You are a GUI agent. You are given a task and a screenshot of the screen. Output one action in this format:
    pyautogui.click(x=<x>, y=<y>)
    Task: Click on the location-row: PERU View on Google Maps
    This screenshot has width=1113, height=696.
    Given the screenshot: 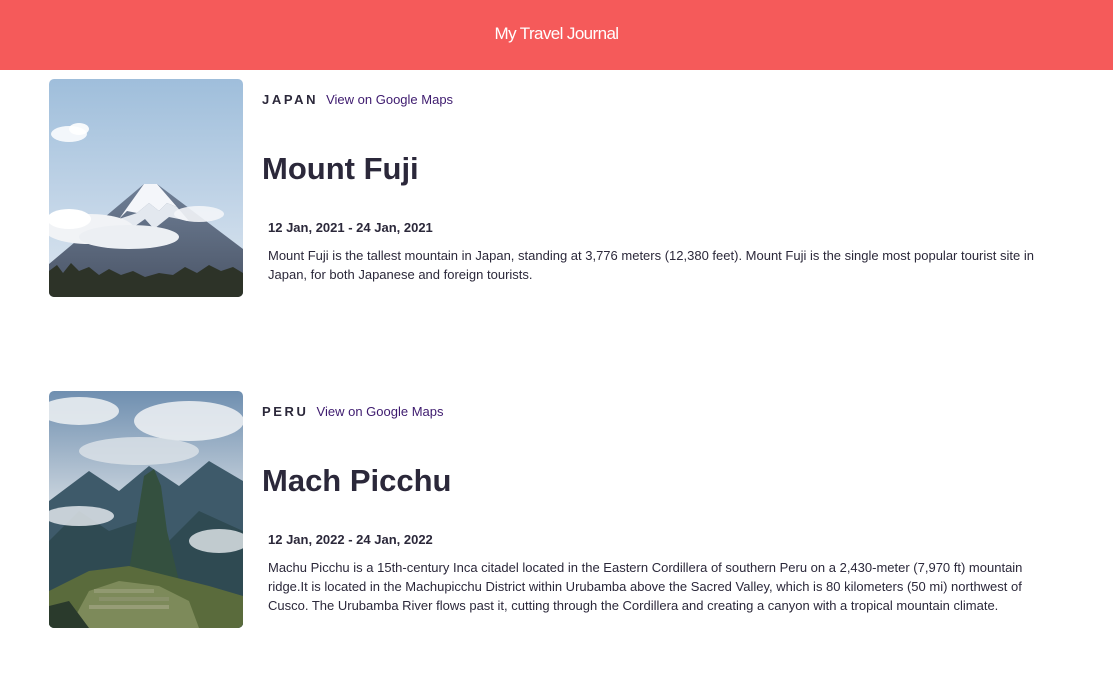 What is the action you would take?
    pyautogui.click(x=352, y=411)
    